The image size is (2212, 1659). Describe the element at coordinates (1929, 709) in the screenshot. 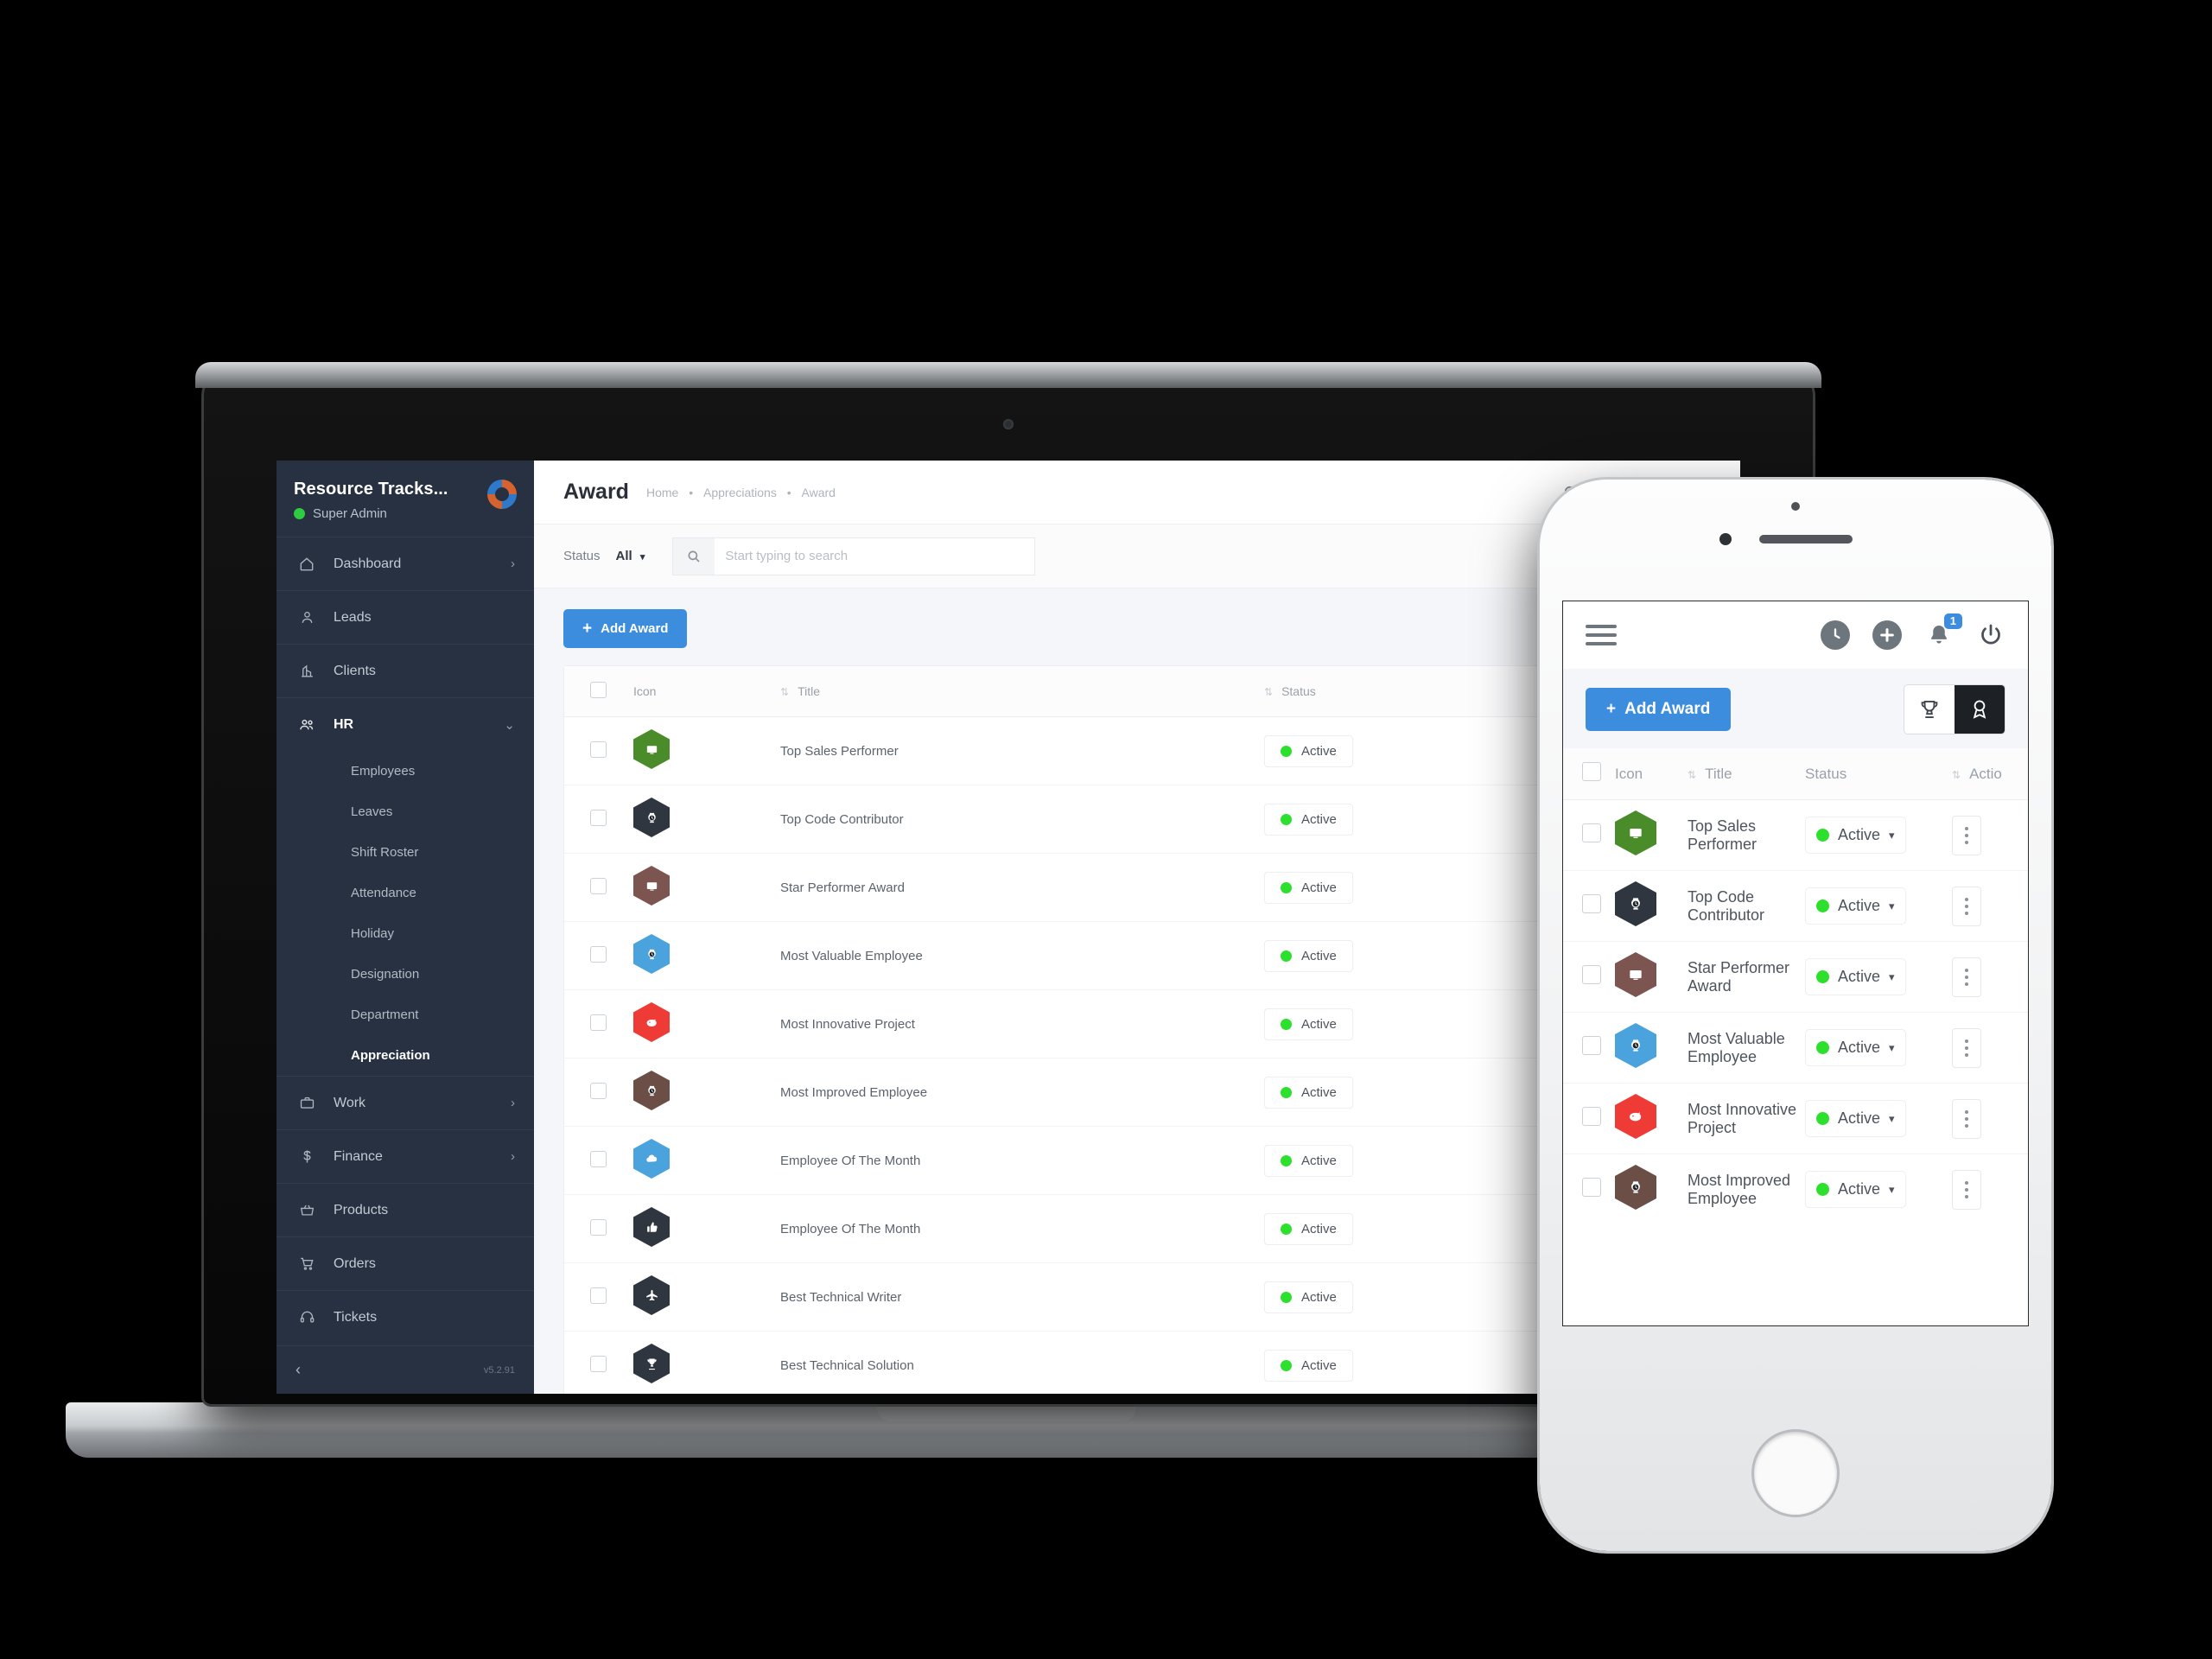

I see `trophy-icon` at that location.